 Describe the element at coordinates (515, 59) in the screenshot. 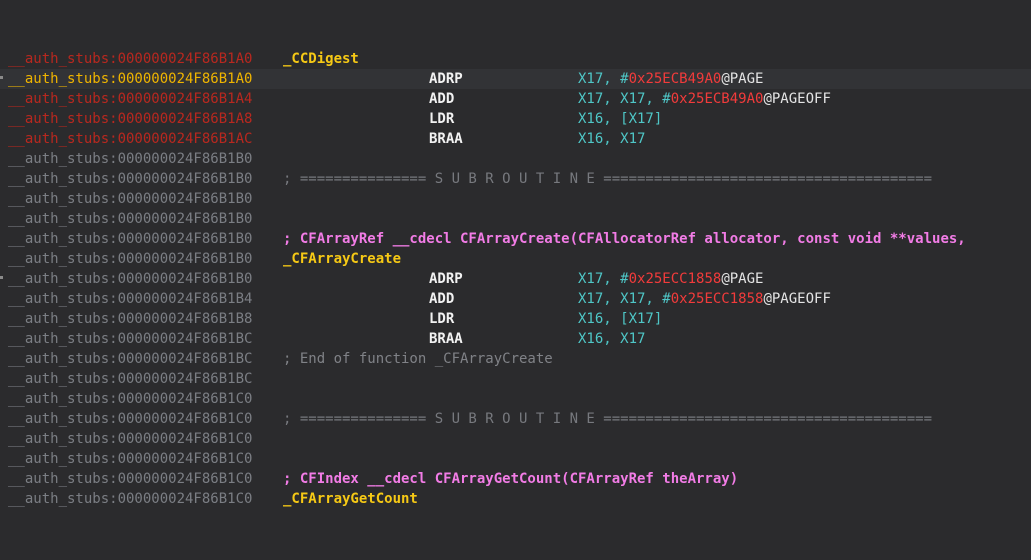

I see `listing-line: __auth_stubs:000000024F86B1A0 _CCDigest` at that location.